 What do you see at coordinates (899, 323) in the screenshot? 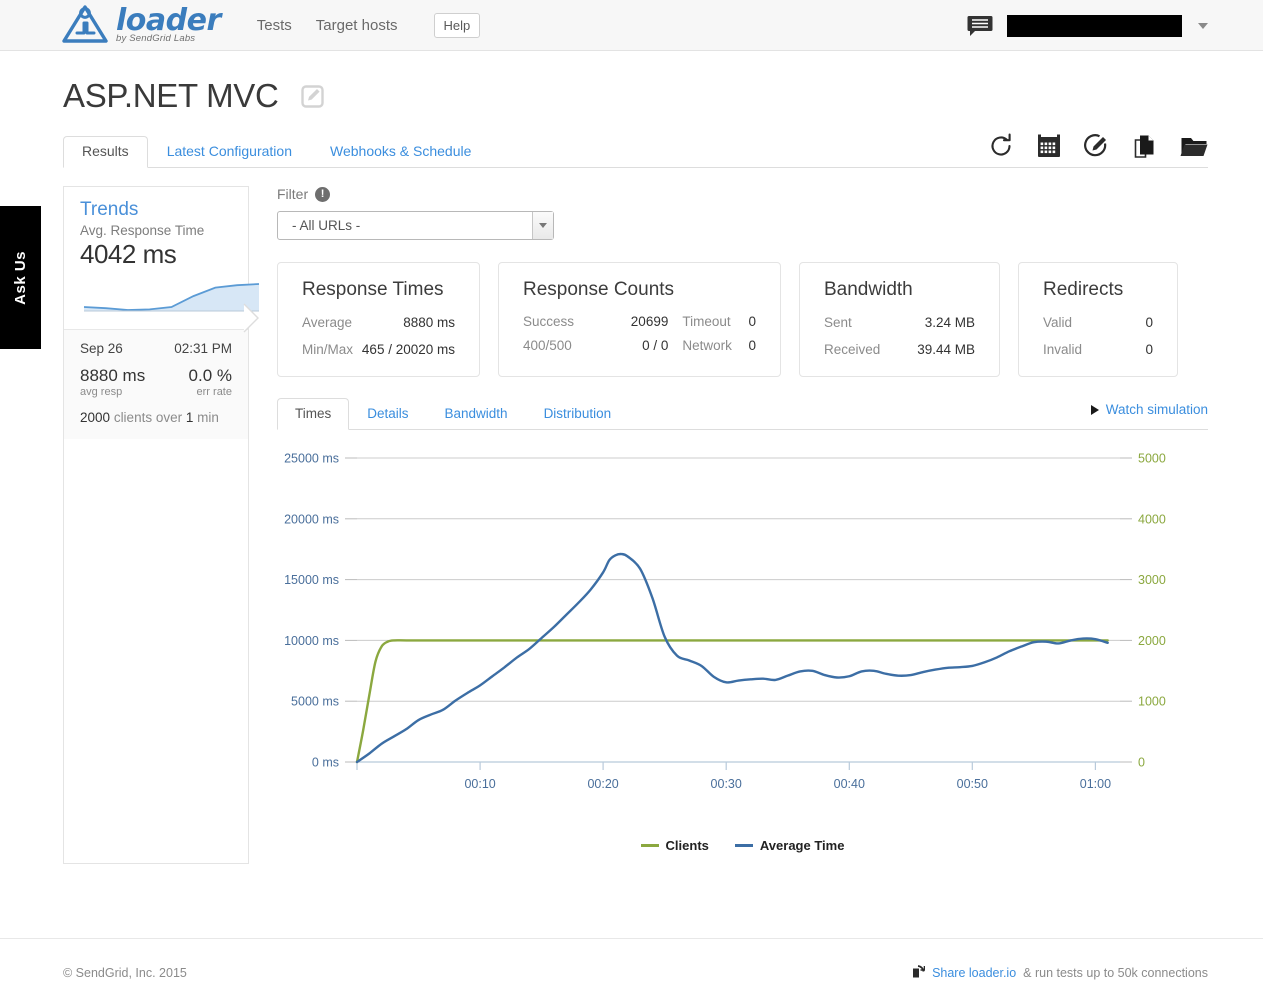
I see `card-row: Sent 3.24 MB` at bounding box center [899, 323].